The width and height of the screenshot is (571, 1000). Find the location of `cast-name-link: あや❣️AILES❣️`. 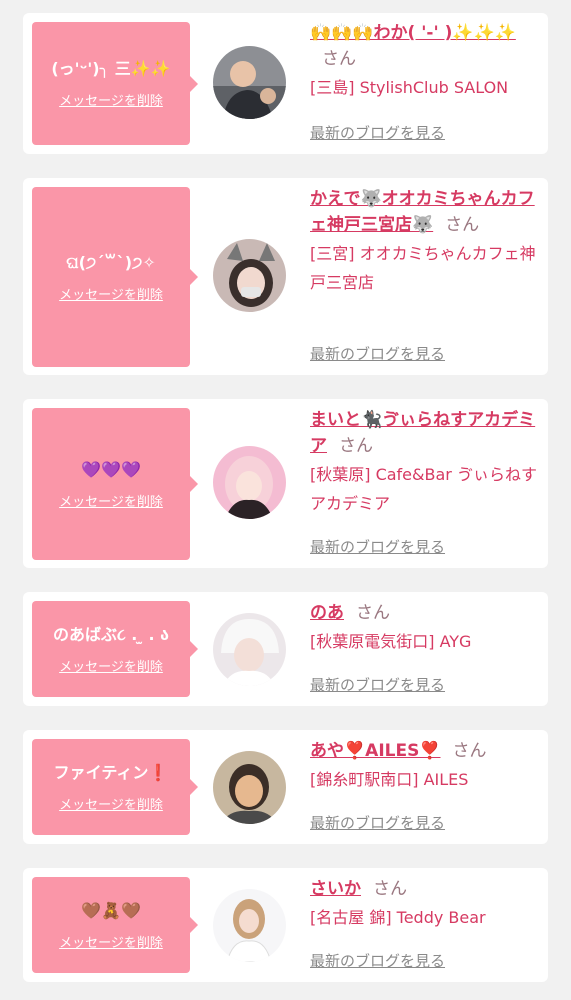

cast-name-link: あや❣️AILES❣️ is located at coordinates (375, 751).